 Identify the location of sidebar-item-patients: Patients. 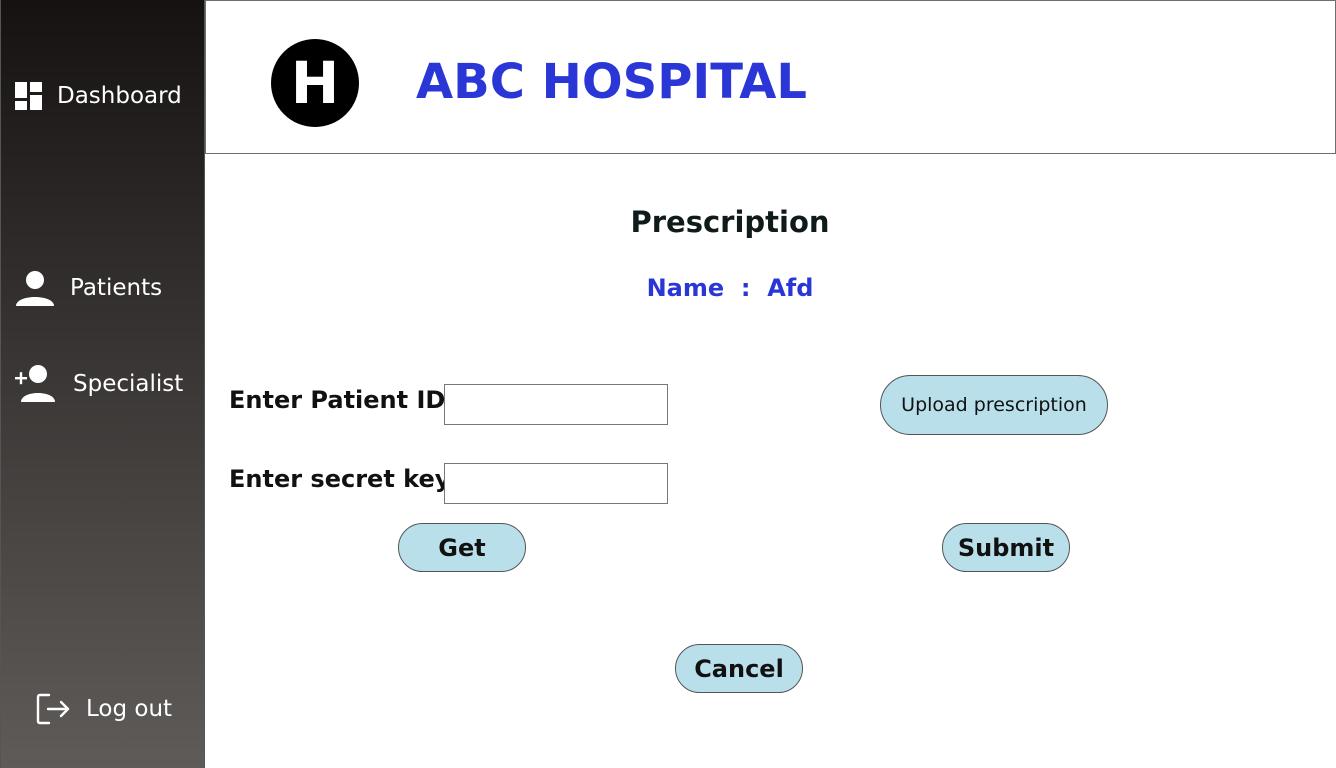
(88, 288).